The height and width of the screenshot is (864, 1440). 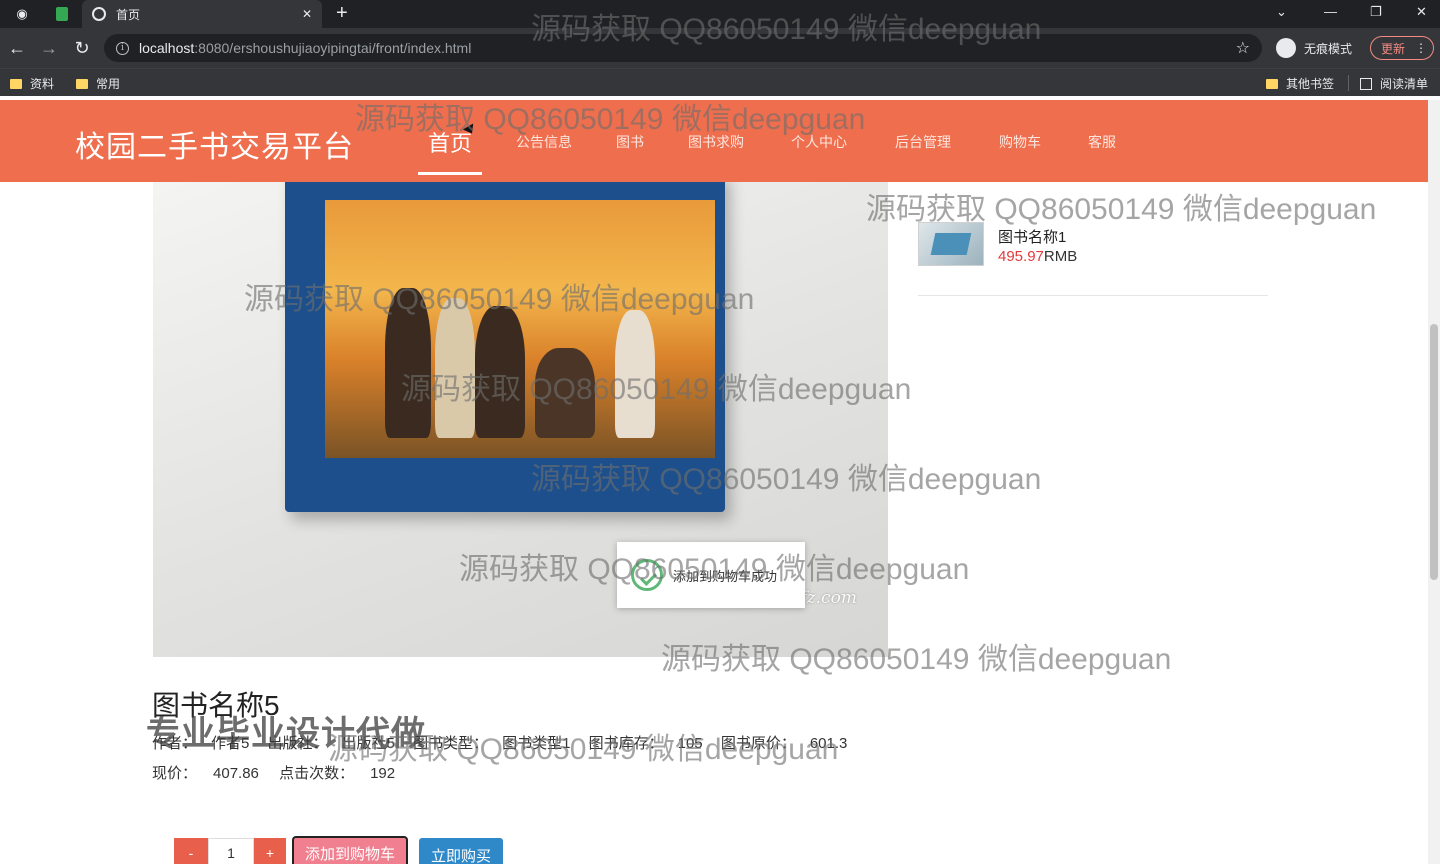 I want to click on promo-overlay-text: 专业毕业设计代做, so click(x=286, y=734).